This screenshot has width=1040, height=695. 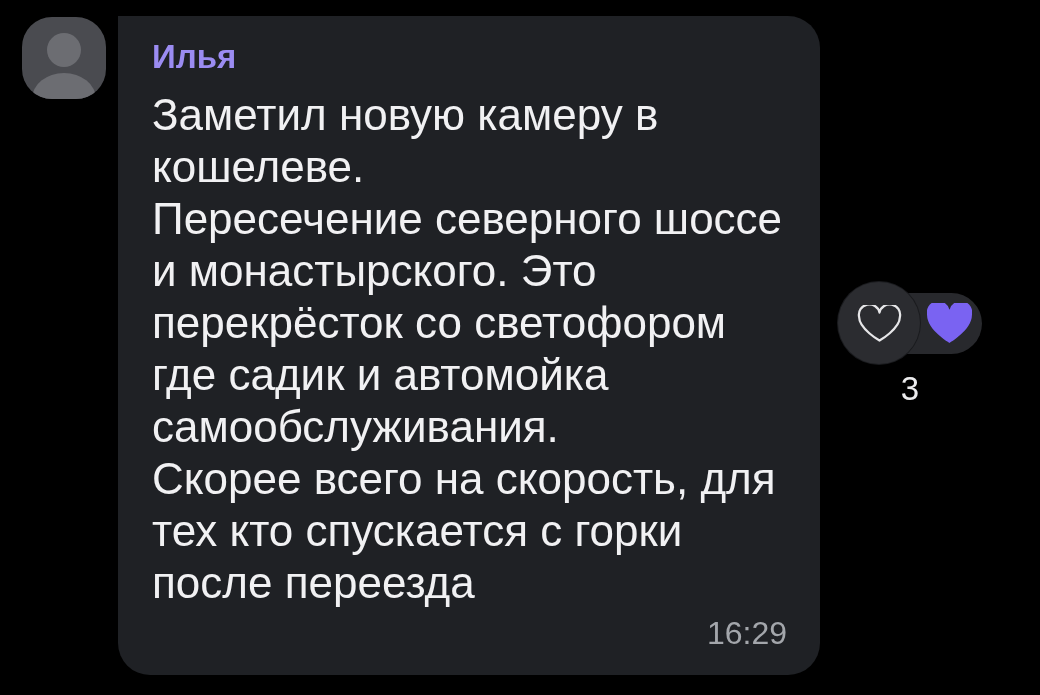 What do you see at coordinates (879, 324) in the screenshot?
I see `heart-outline-icon` at bounding box center [879, 324].